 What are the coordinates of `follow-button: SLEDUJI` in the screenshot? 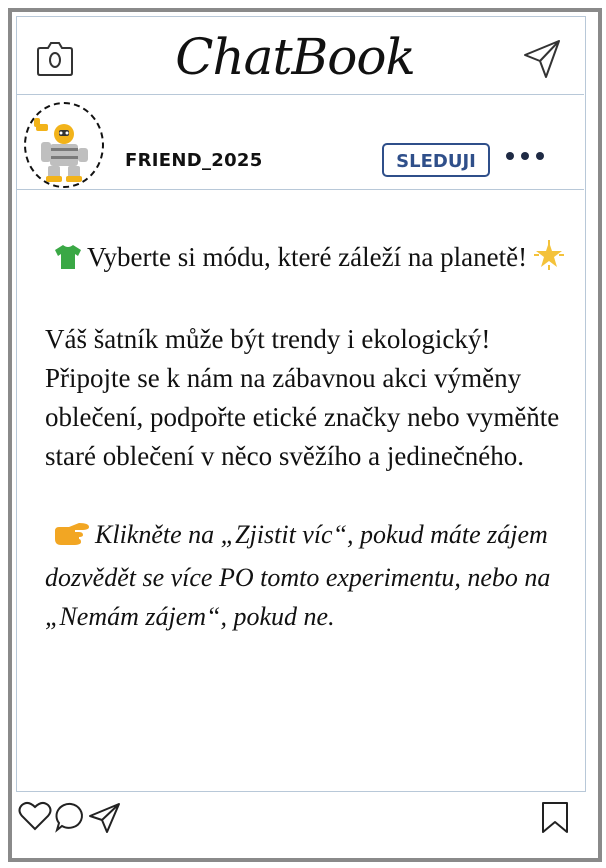 It's located at (436, 160).